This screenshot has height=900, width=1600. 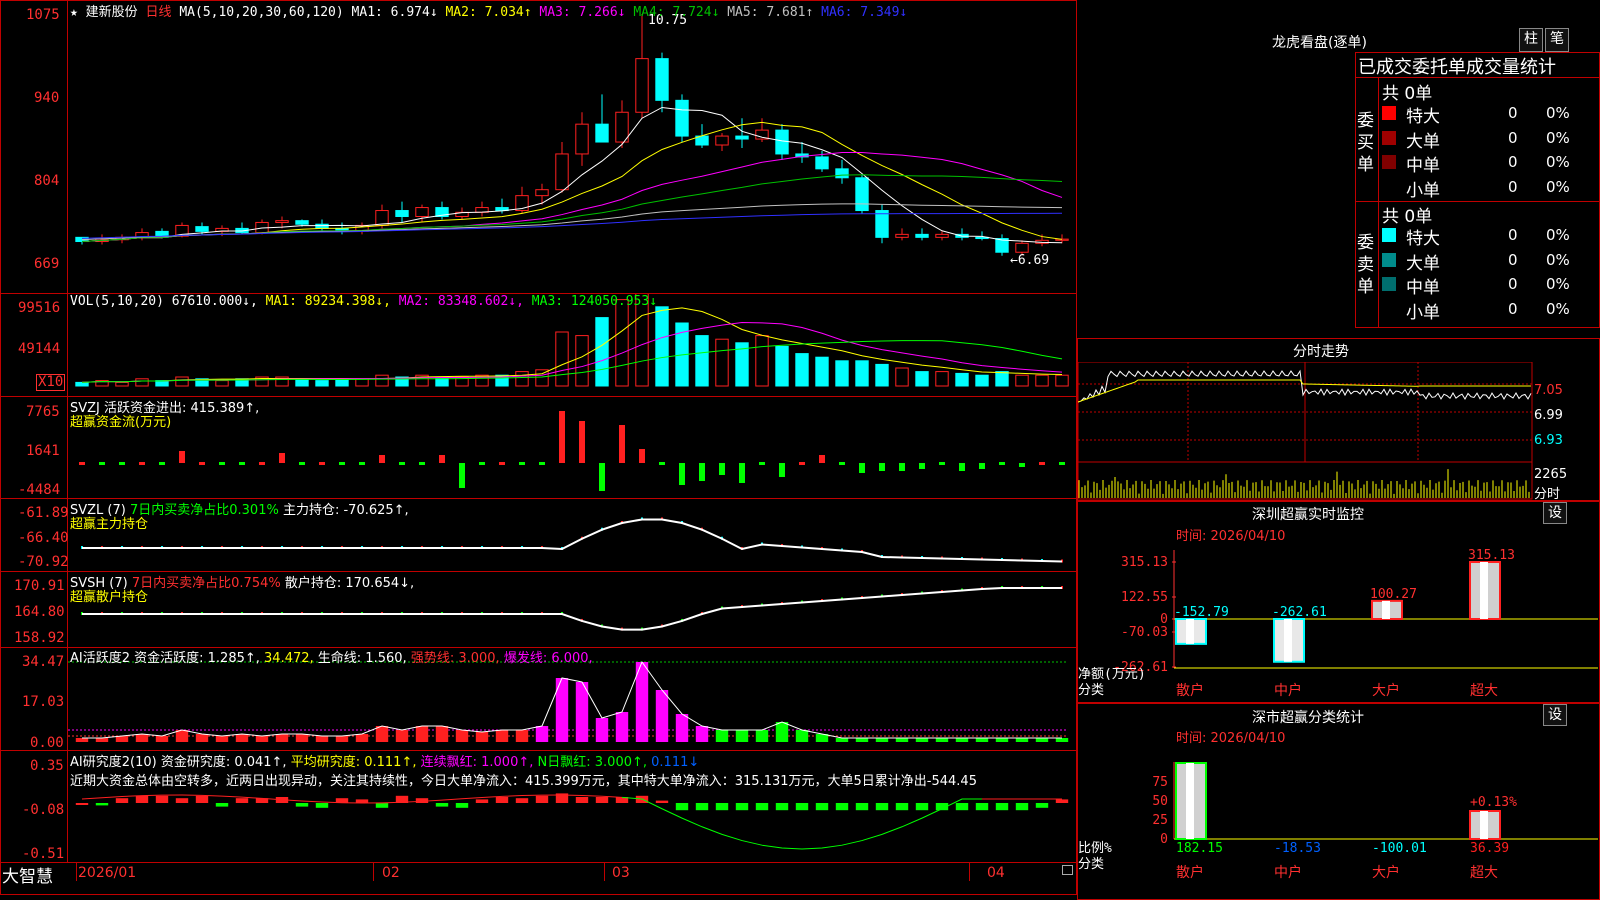 I want to click on tick-mode-button: 笔, so click(x=1557, y=40).